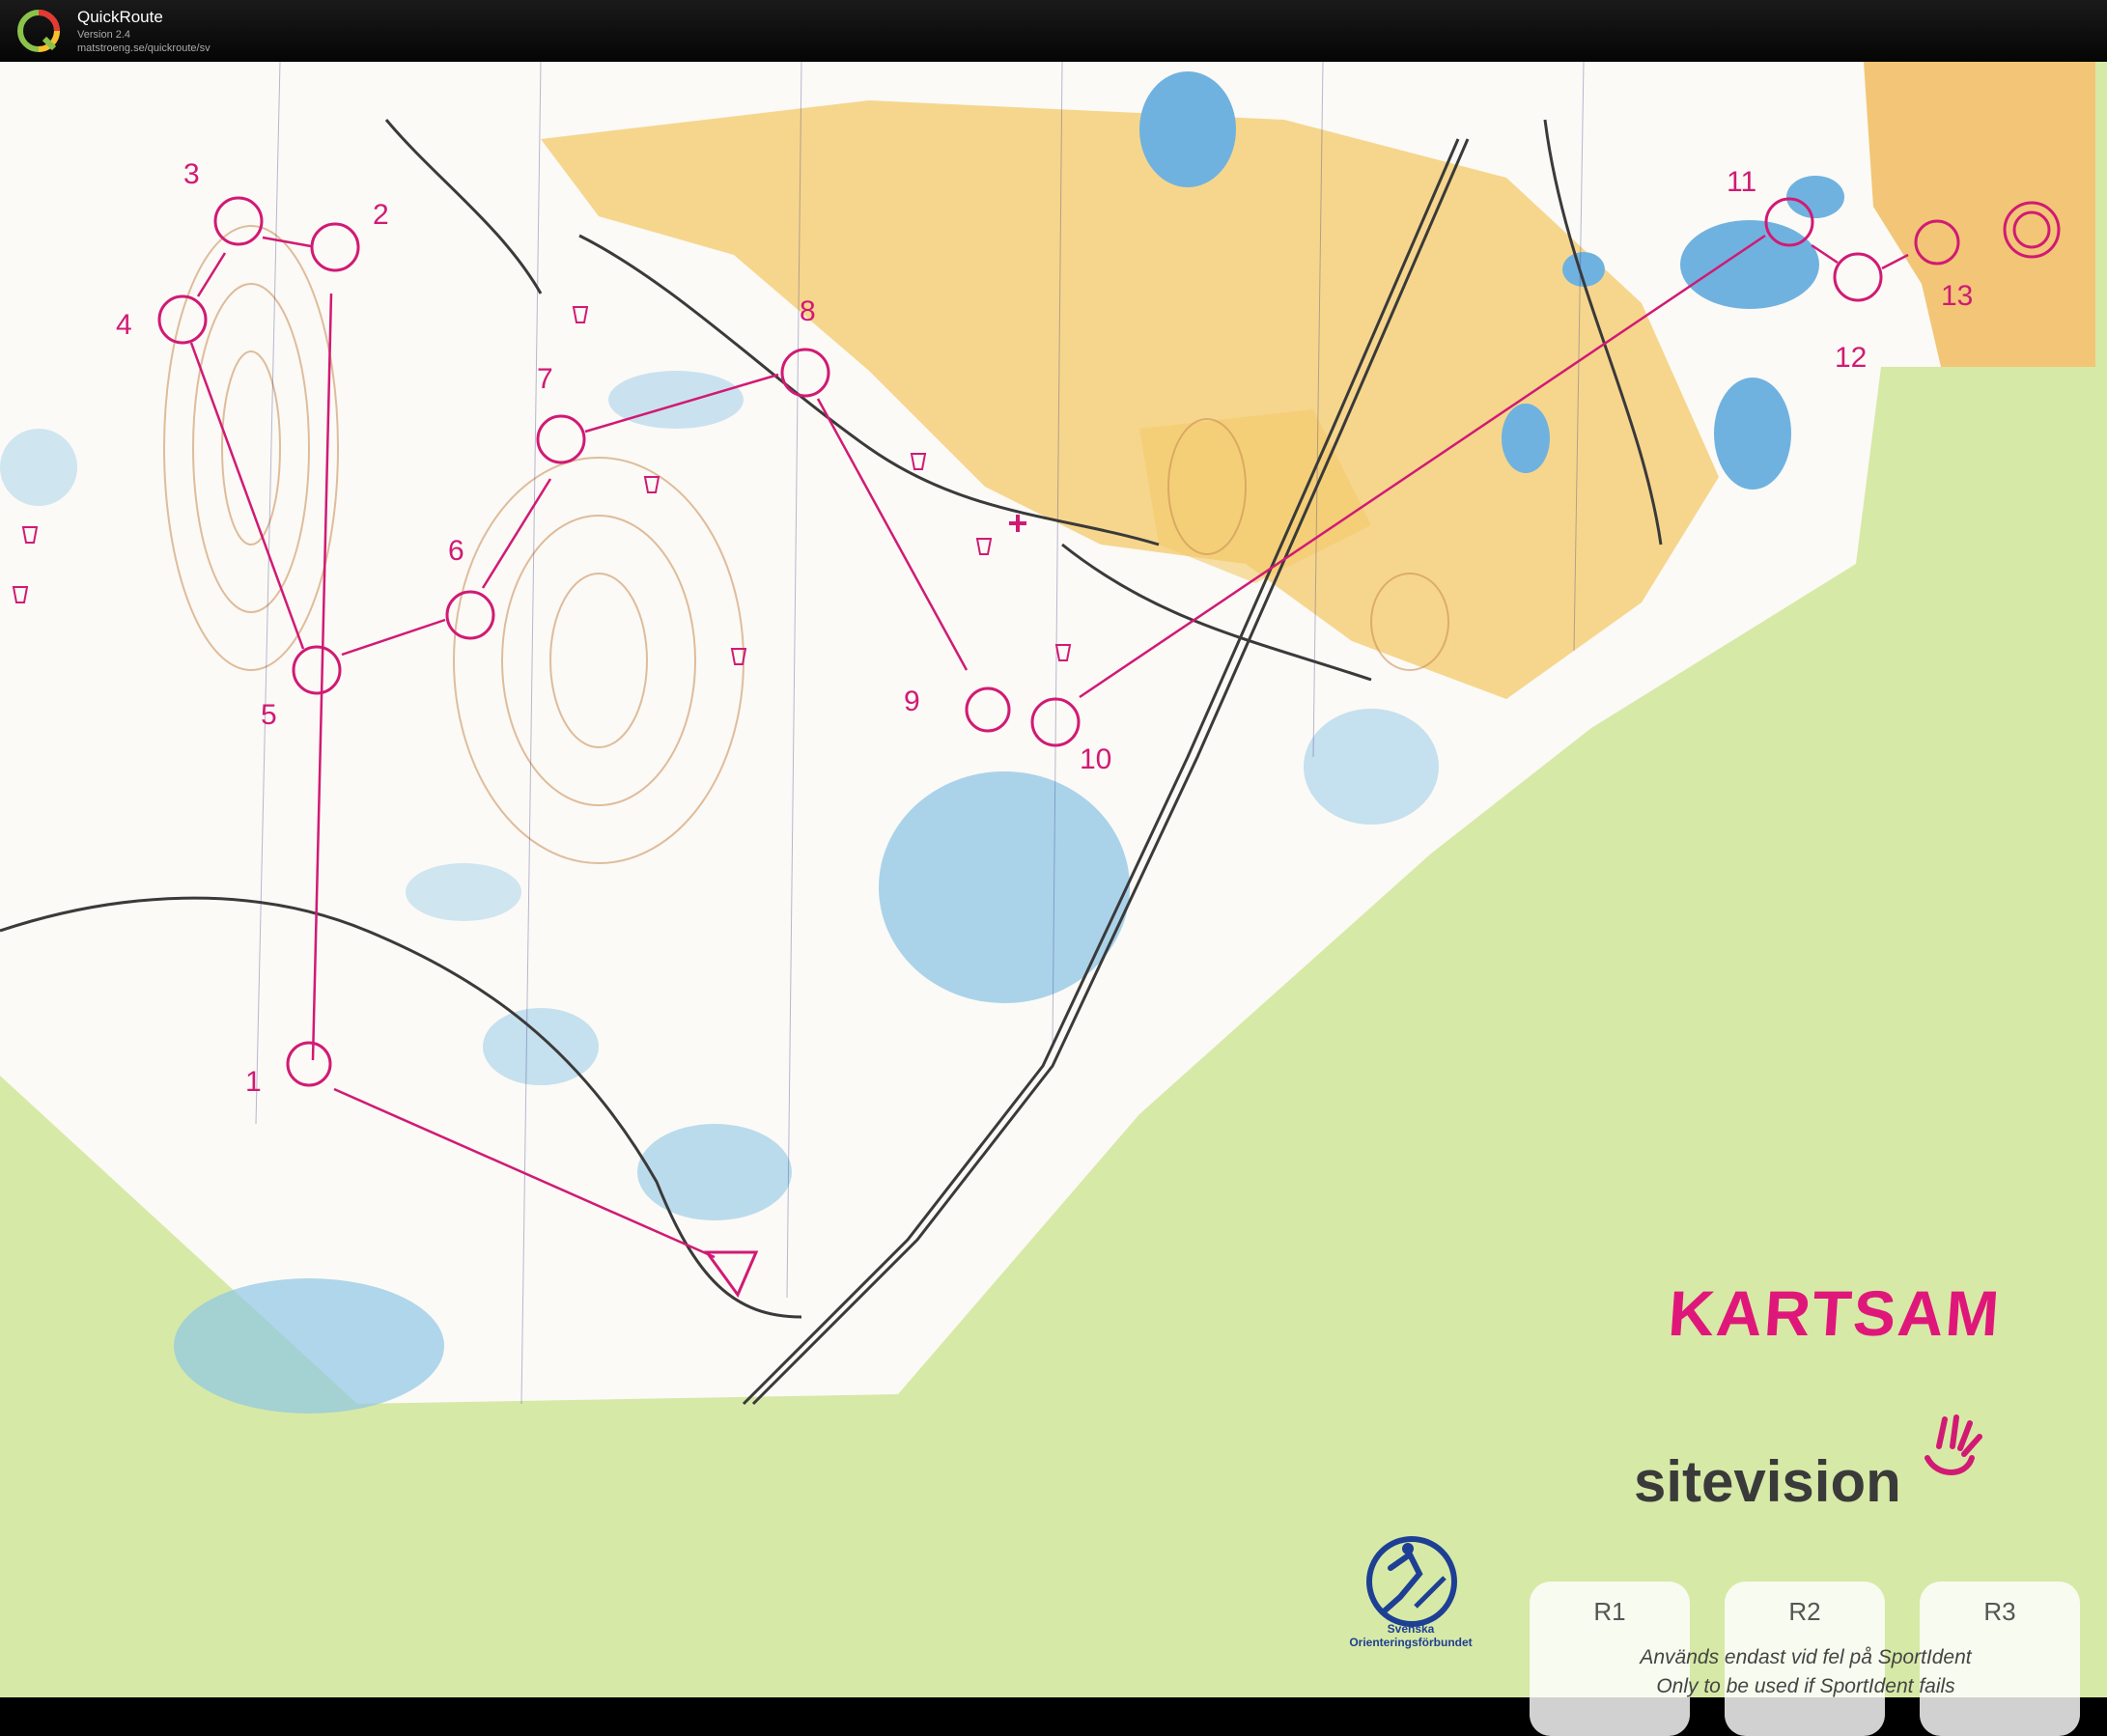  Describe the element at coordinates (456, 551) in the screenshot. I see `control-label-6: 6` at that location.